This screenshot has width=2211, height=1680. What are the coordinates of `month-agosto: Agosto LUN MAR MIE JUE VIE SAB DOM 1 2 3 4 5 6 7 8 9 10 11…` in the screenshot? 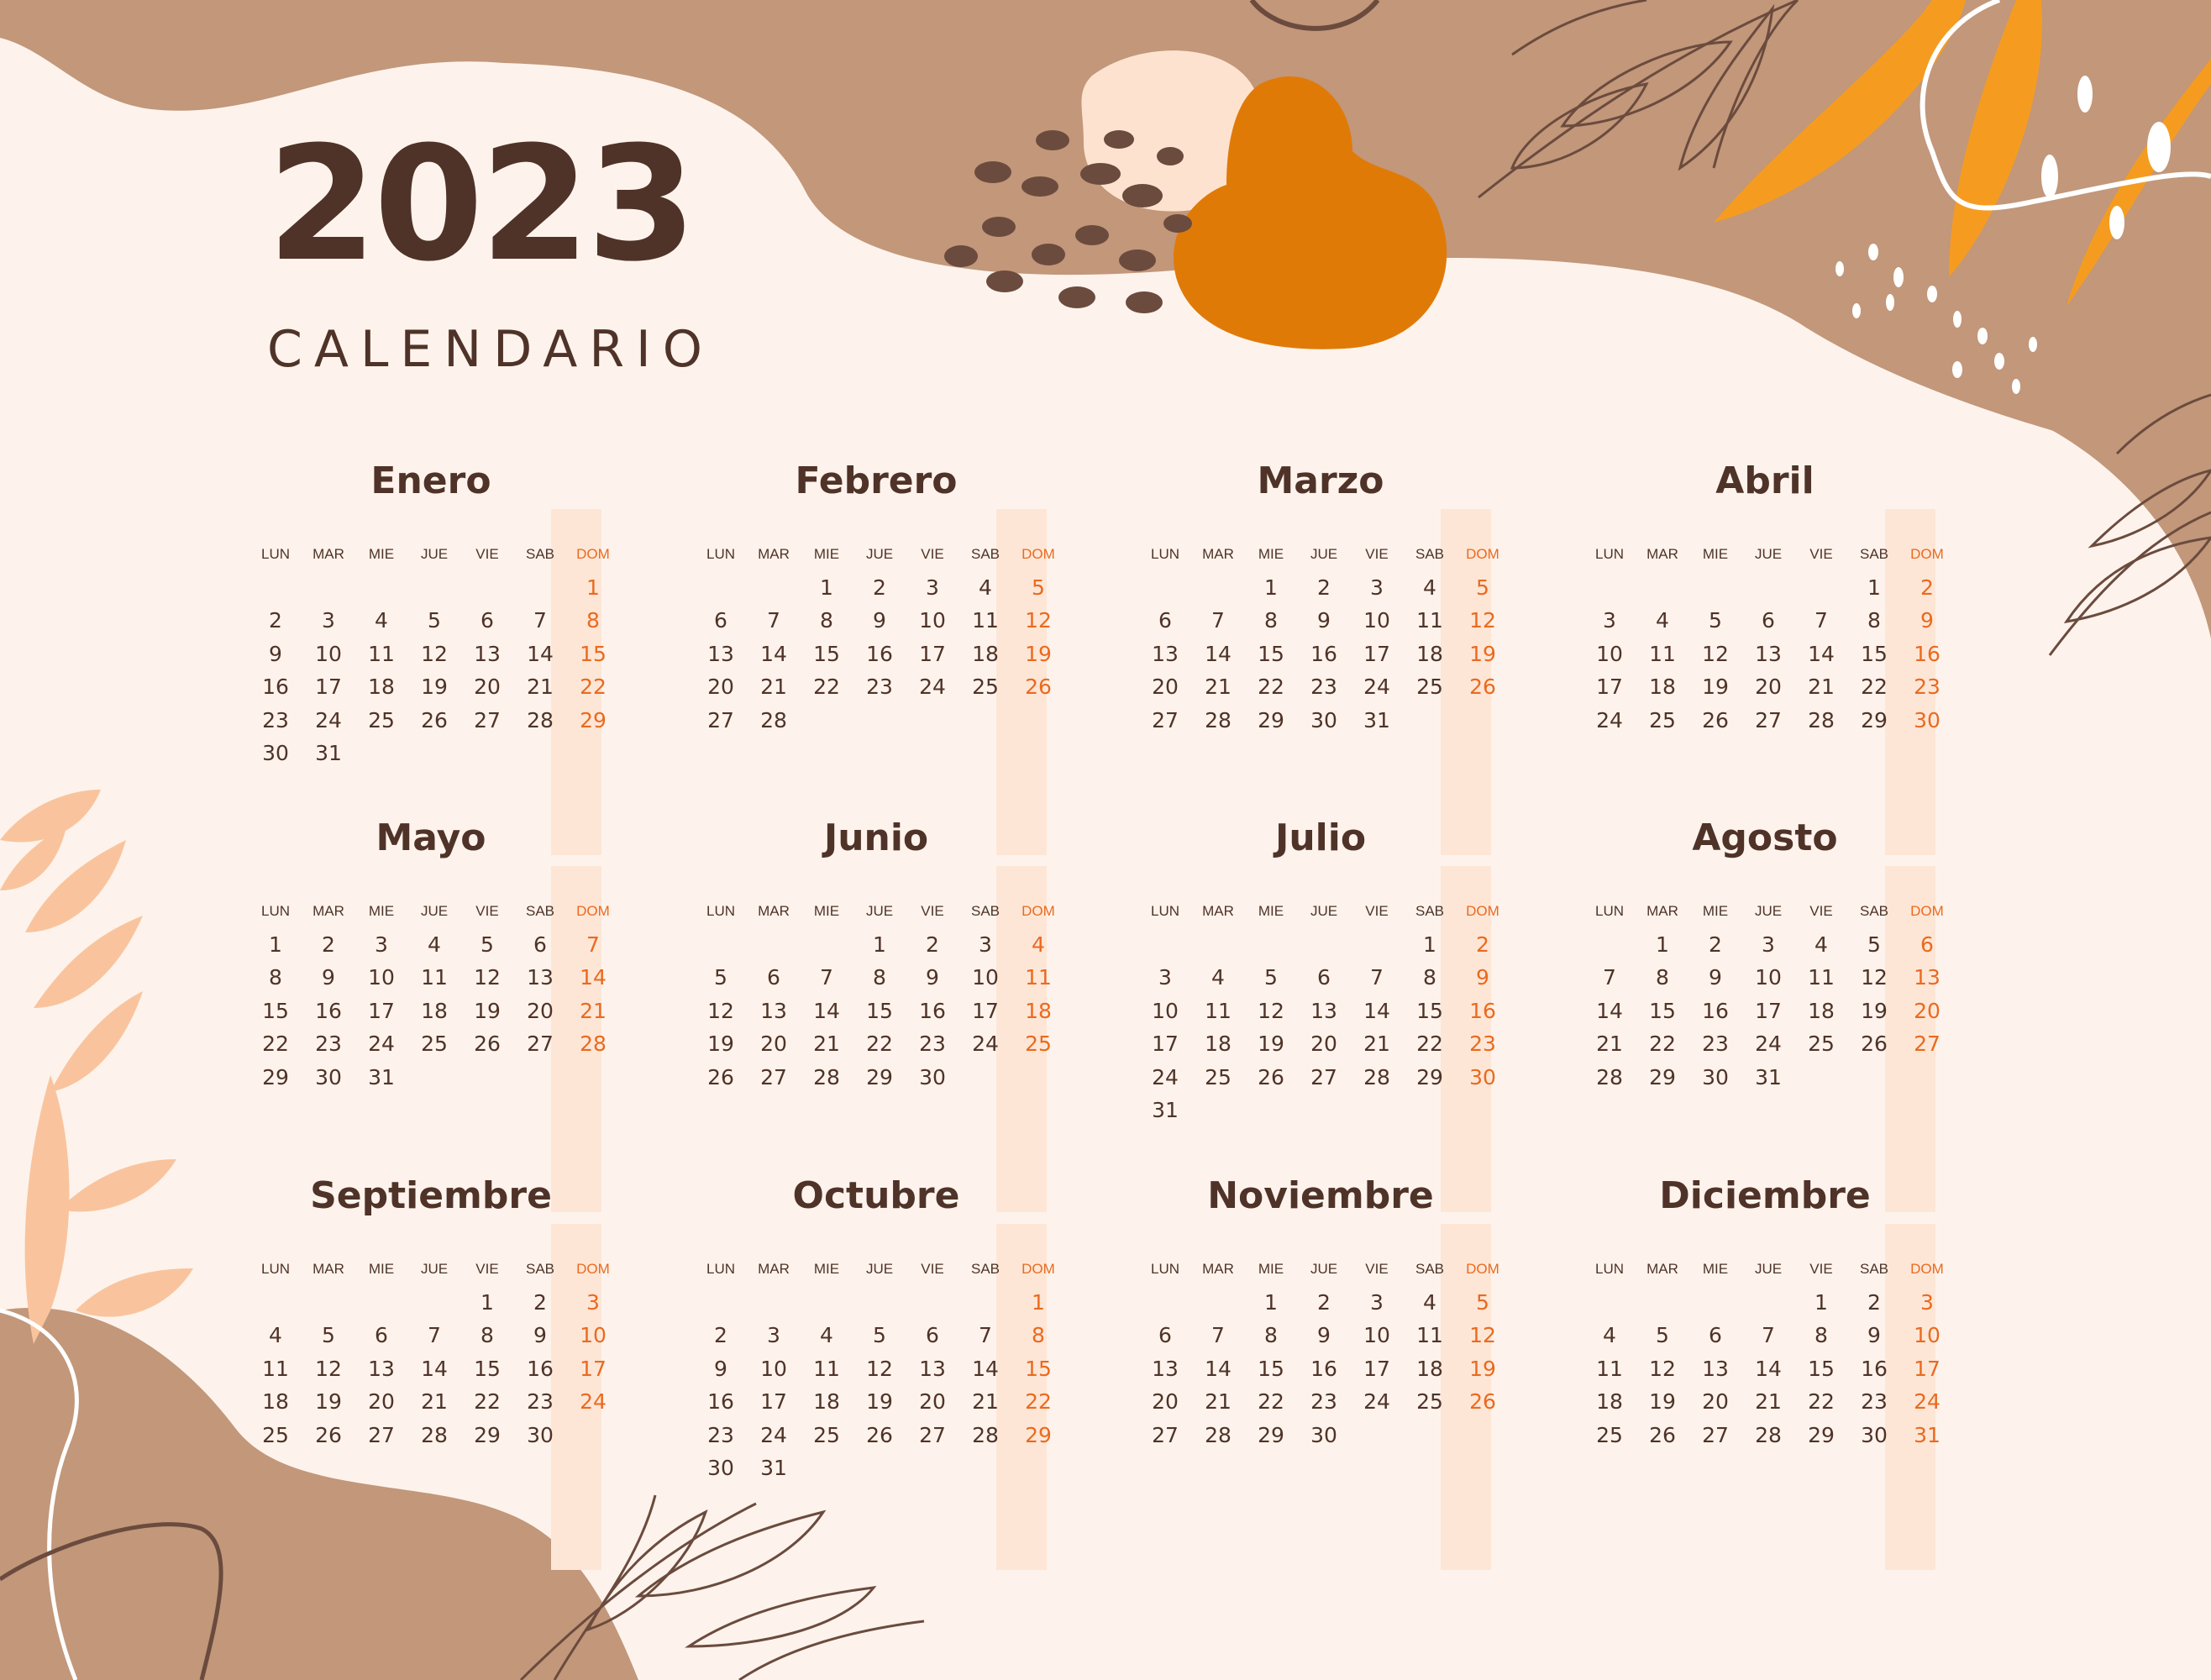 It's located at (1765, 1014).